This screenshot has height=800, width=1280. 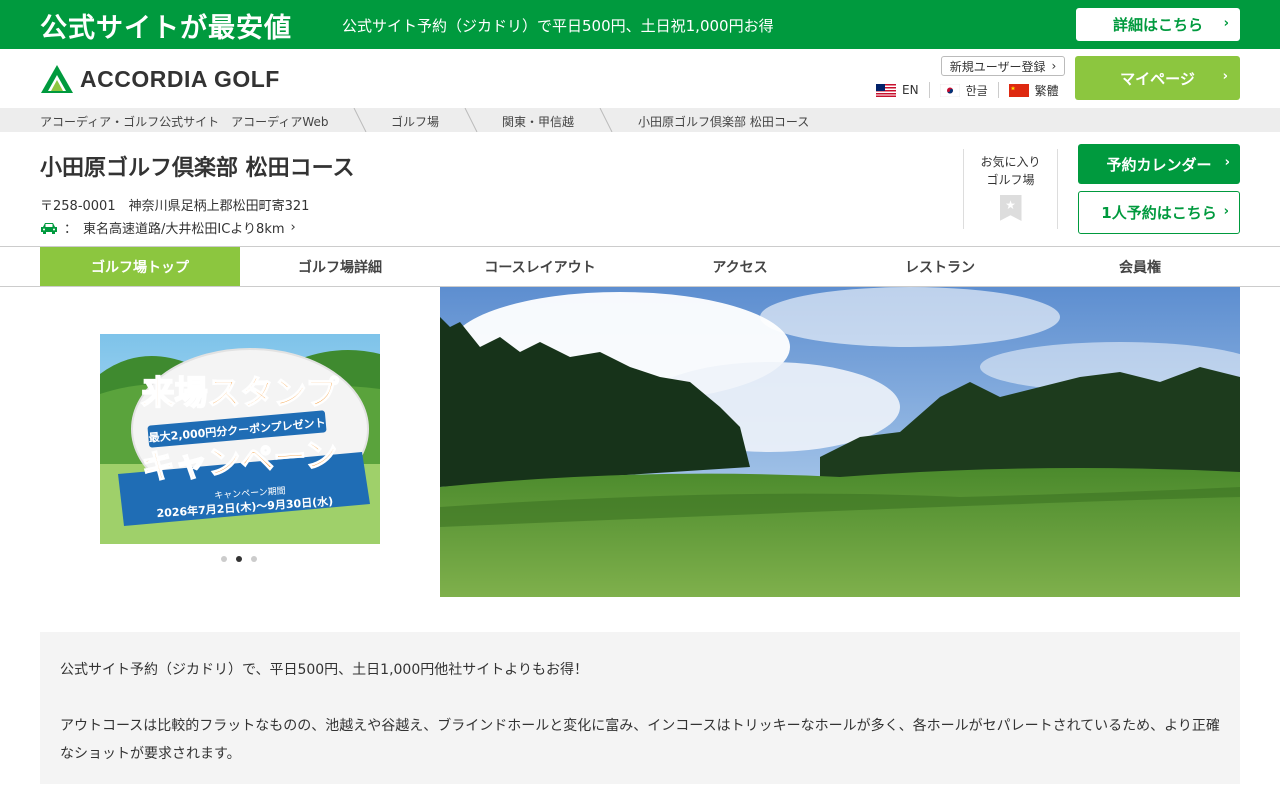 I want to click on promo-text: 公式サイト予約（ジカドリ）で平日500円、土日祝1,000円お得, so click(x=558, y=26).